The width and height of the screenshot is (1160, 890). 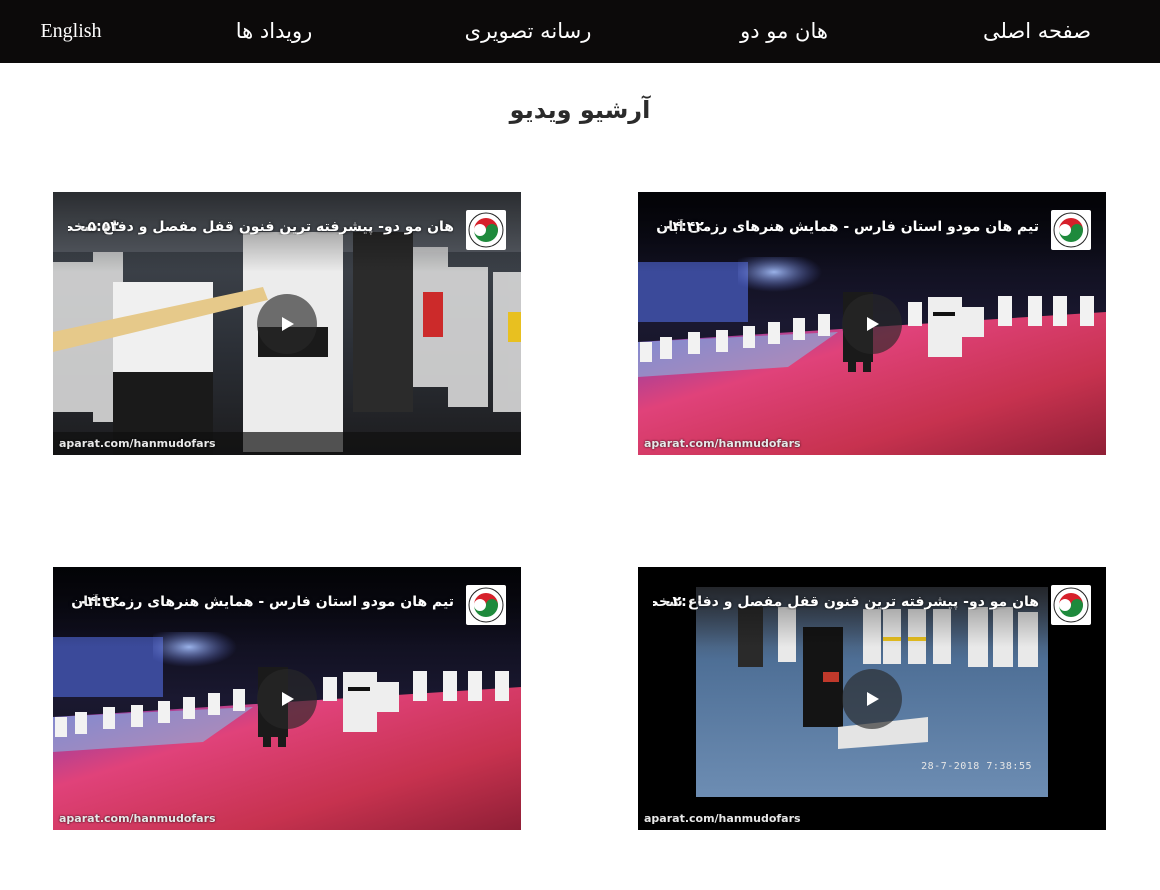 I want to click on page-title: آرشیو ویدیو, so click(x=580, y=110).